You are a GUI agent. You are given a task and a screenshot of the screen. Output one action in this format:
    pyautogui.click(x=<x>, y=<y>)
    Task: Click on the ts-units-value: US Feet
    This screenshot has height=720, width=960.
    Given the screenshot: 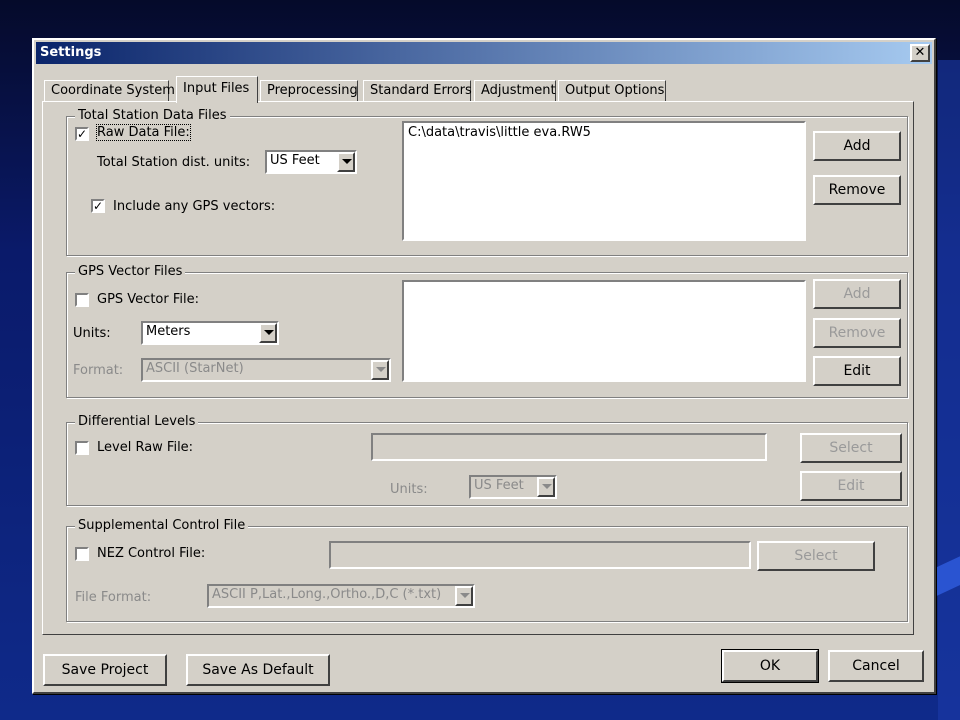 What is the action you would take?
    pyautogui.click(x=295, y=160)
    